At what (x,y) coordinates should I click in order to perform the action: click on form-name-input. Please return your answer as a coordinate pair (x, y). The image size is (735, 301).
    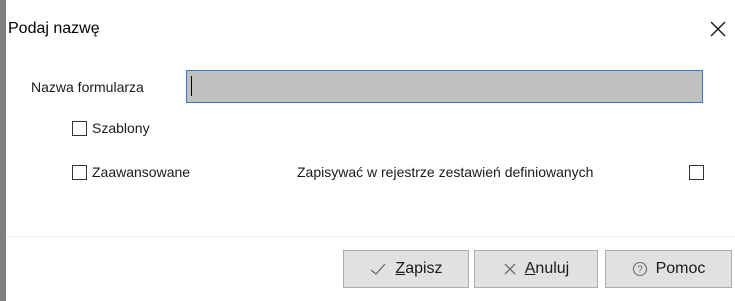
    Looking at the image, I should click on (444, 86).